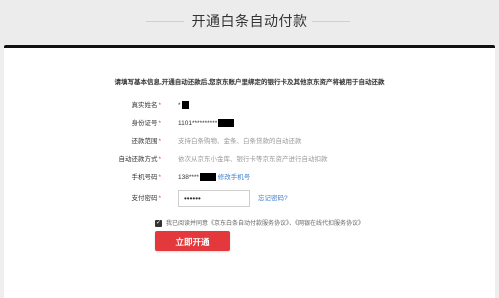  I want to click on change-phone-link: 修改手机号, so click(234, 177).